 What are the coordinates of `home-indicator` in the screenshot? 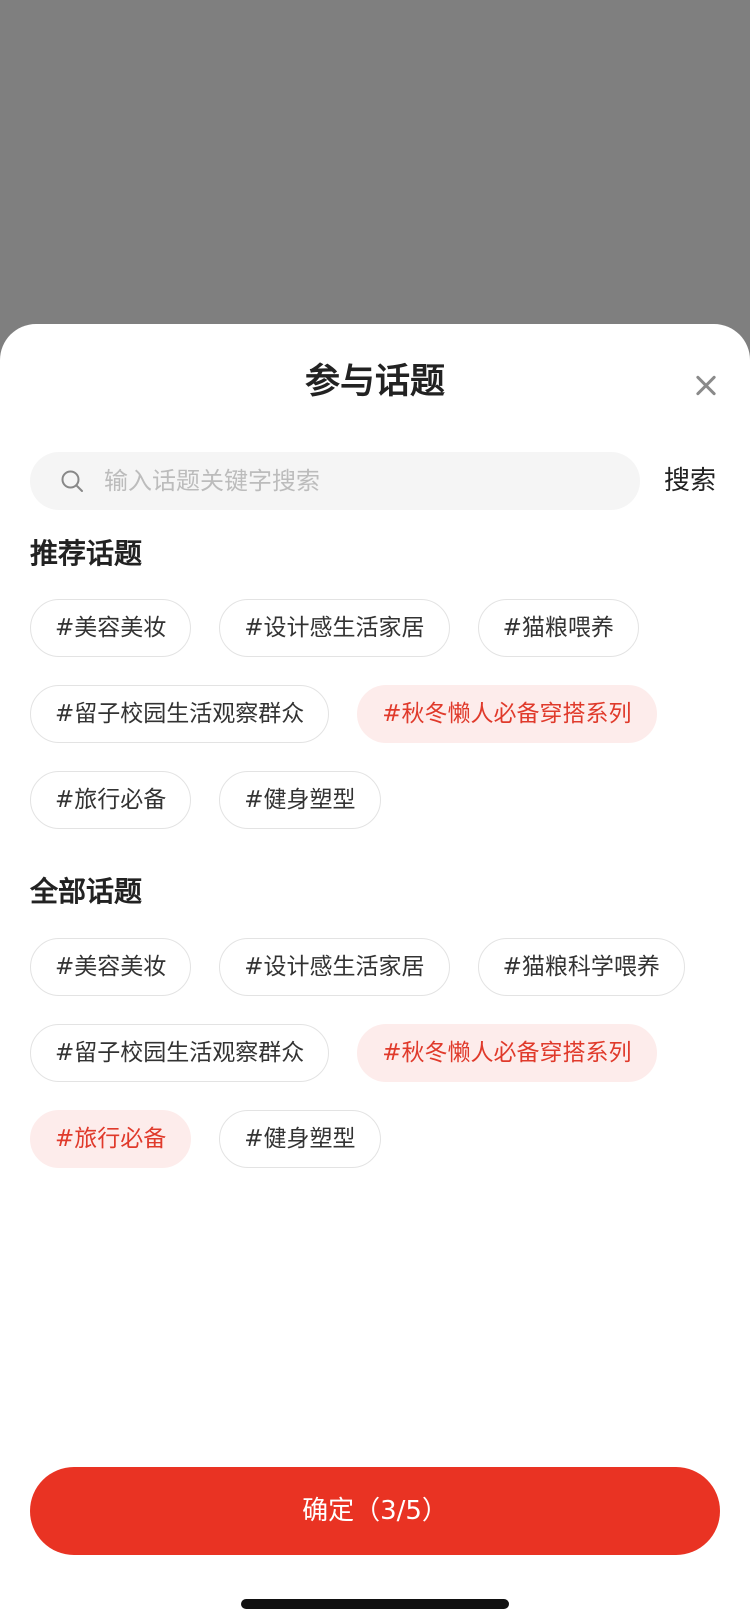 It's located at (375, 1604).